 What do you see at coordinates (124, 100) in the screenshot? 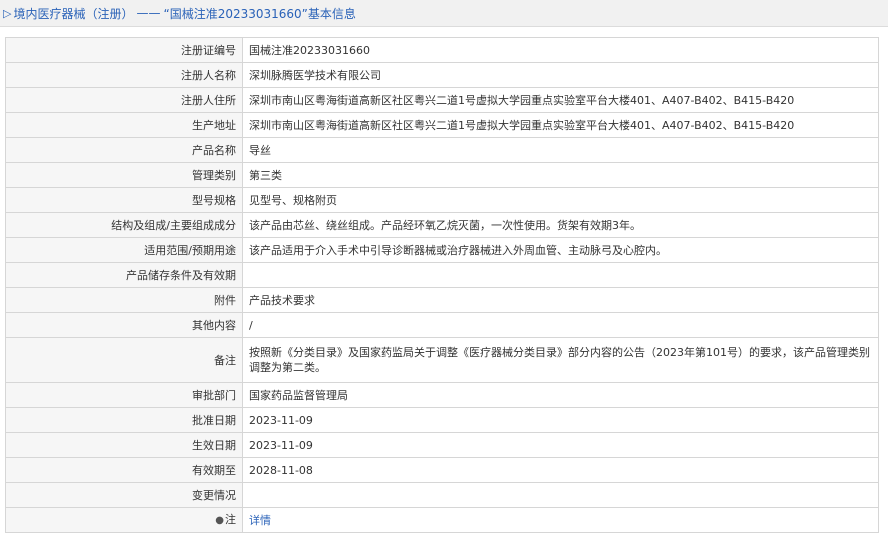
I see `row-label: 注册人住所` at bounding box center [124, 100].